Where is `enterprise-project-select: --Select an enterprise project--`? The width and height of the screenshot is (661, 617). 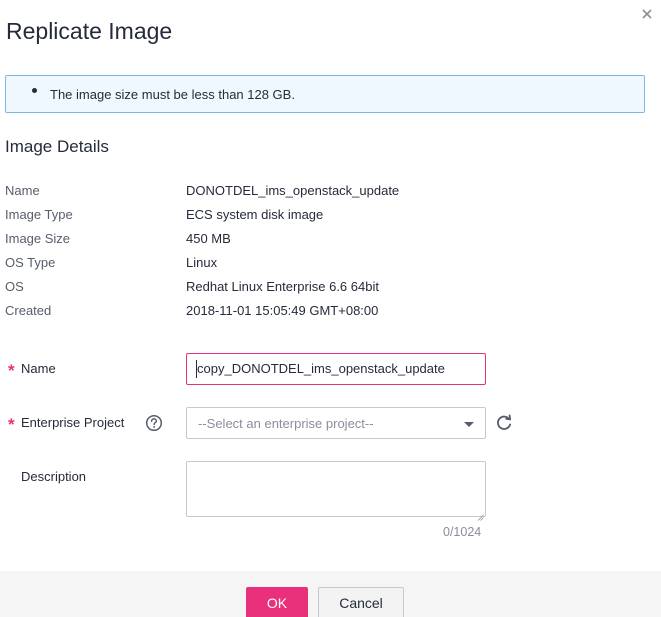 enterprise-project-select: --Select an enterprise project-- is located at coordinates (336, 423).